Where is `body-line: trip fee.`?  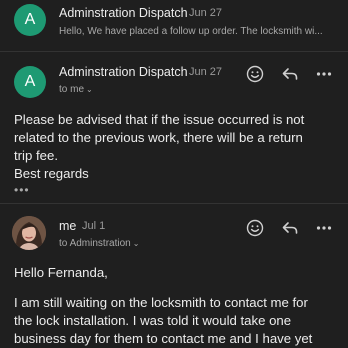 body-line: trip fee. is located at coordinates (36, 155).